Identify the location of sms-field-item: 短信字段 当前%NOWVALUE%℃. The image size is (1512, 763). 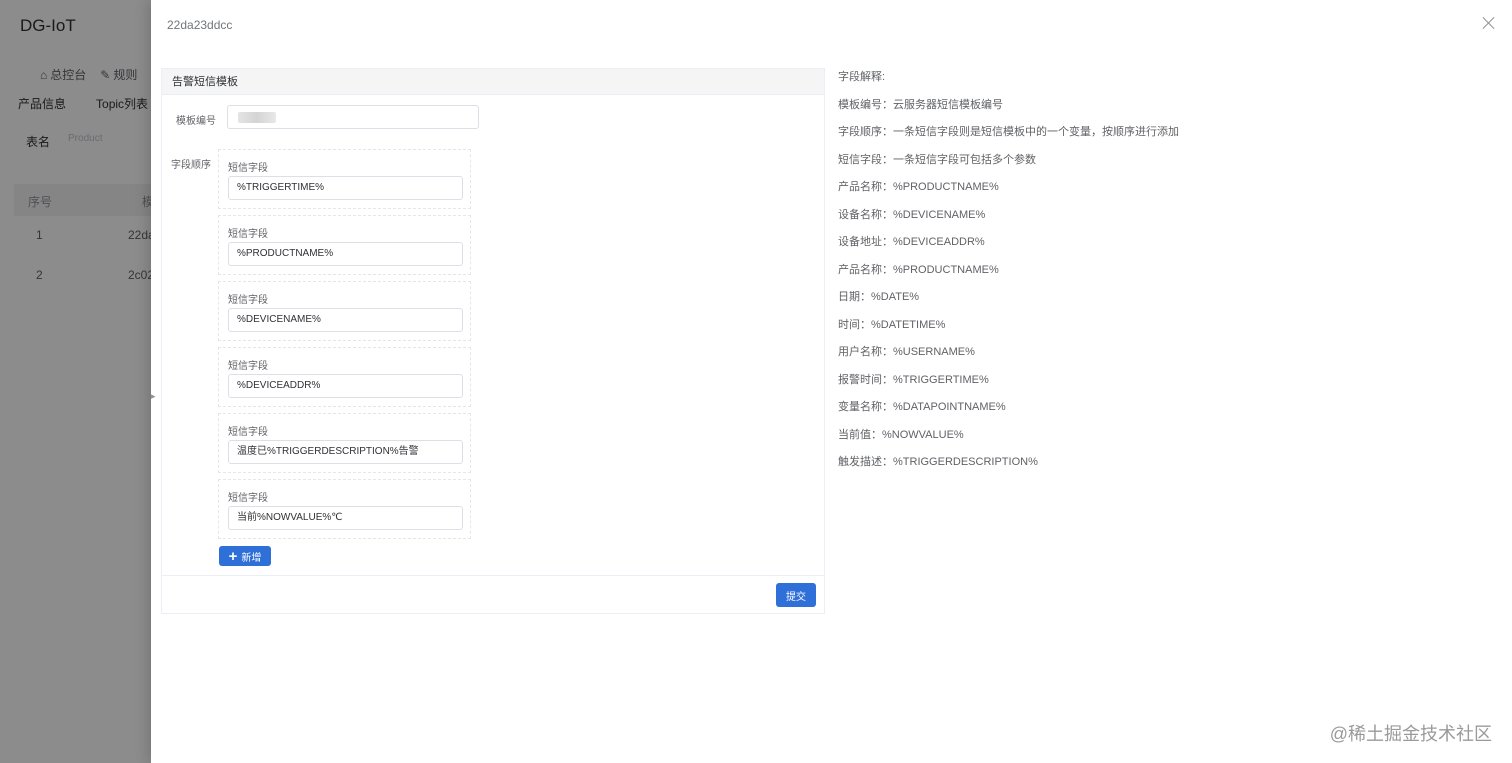
(344, 509).